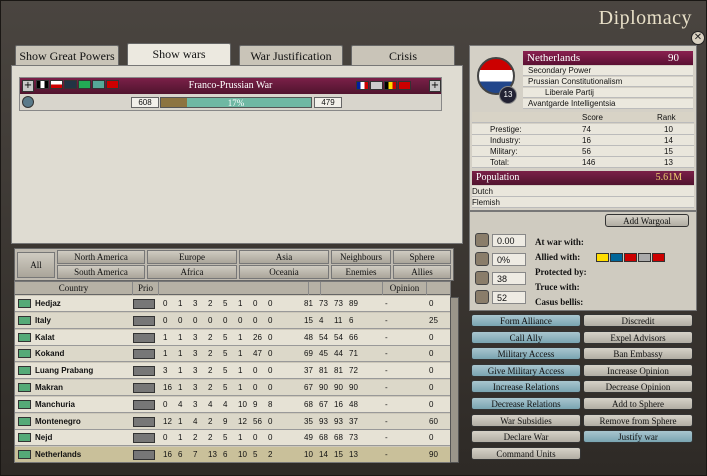 The height and width of the screenshot is (476, 707). What do you see at coordinates (192, 257) in the screenshot?
I see `filter-europe: Europe` at bounding box center [192, 257].